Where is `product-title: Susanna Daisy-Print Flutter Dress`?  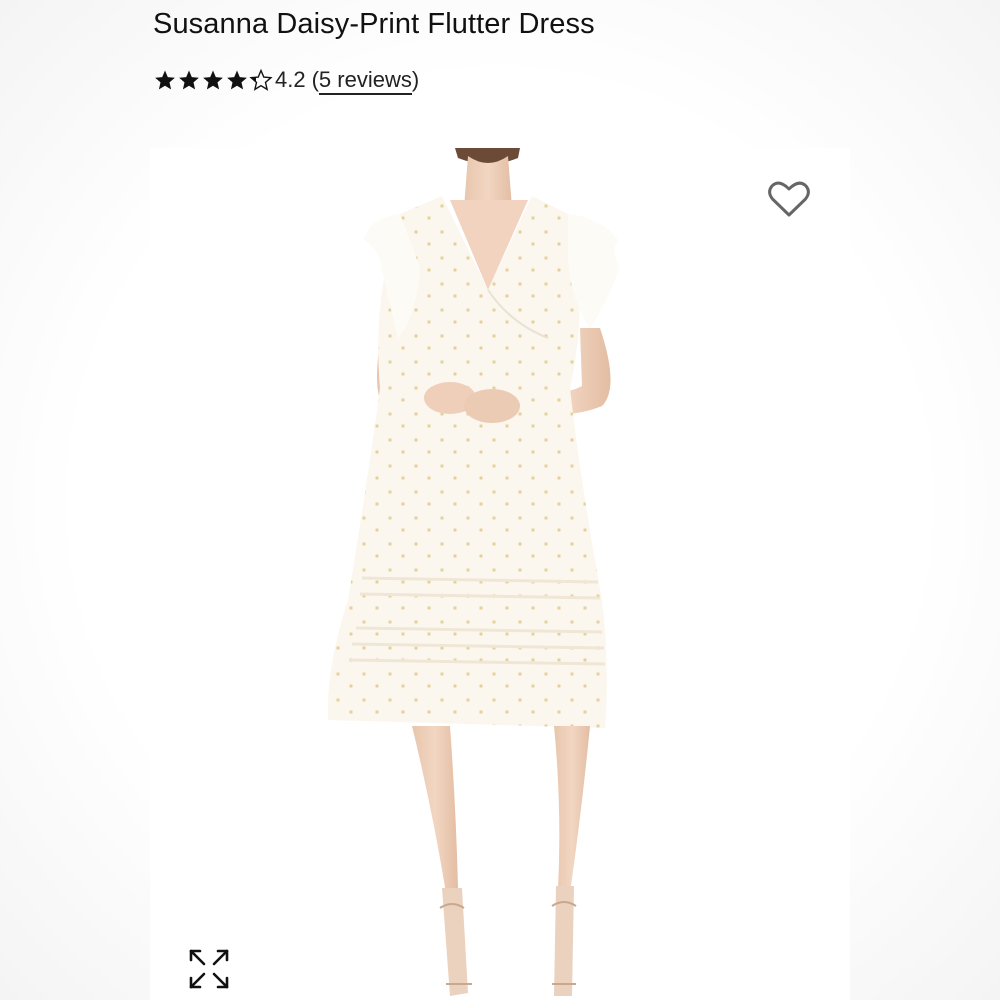
product-title: Susanna Daisy-Print Flutter Dress is located at coordinates (374, 24).